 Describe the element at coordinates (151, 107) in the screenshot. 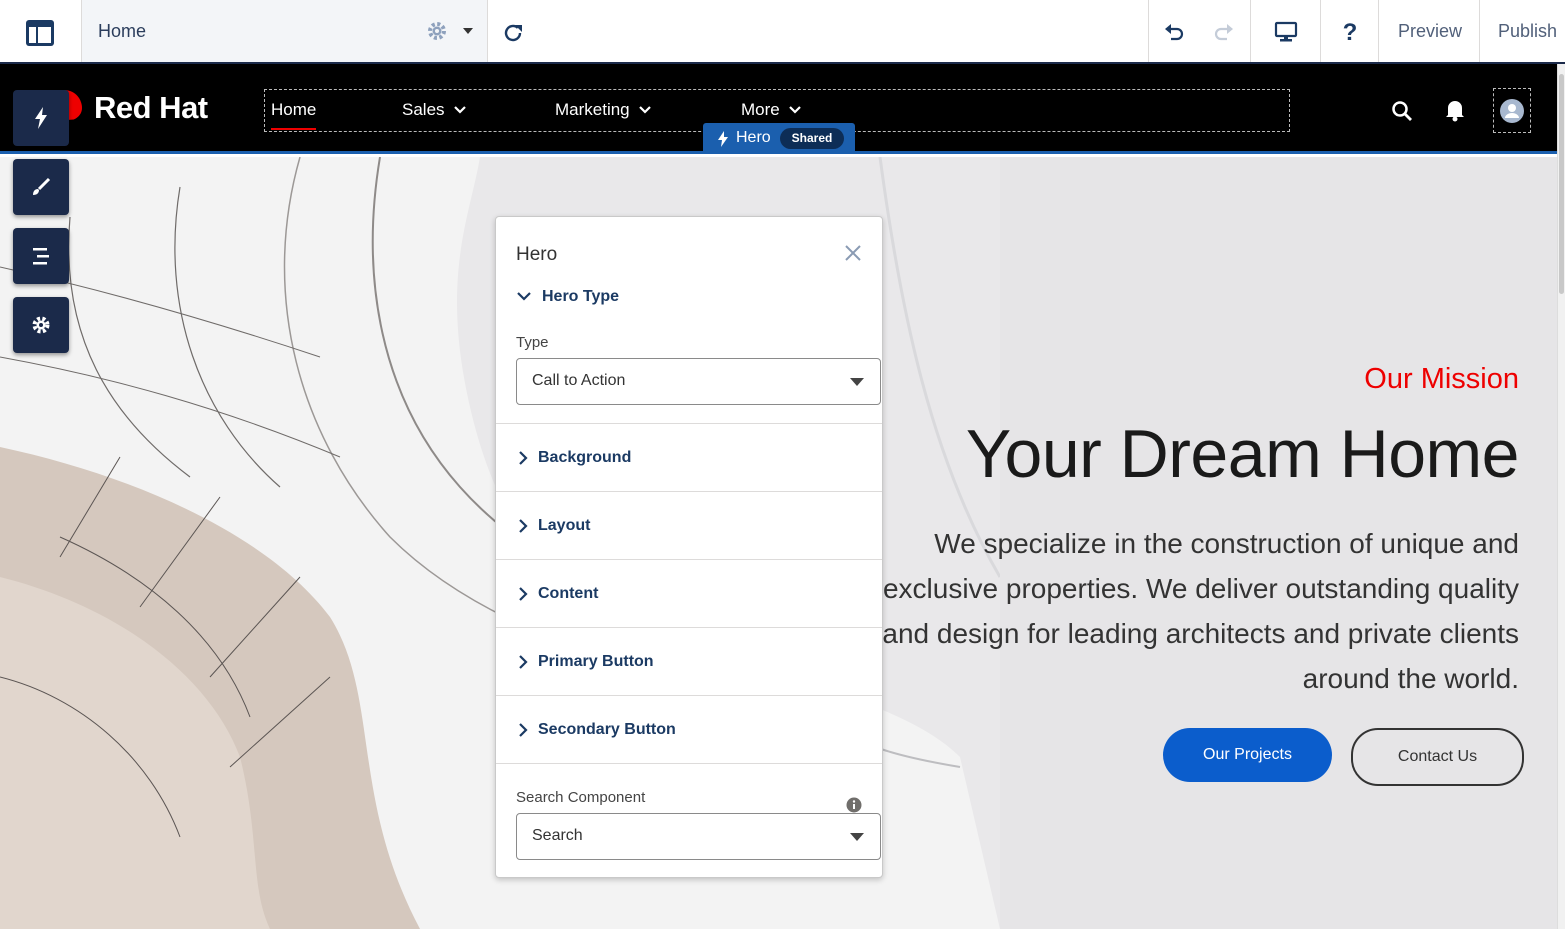

I see `logo-text: Red Hat` at that location.